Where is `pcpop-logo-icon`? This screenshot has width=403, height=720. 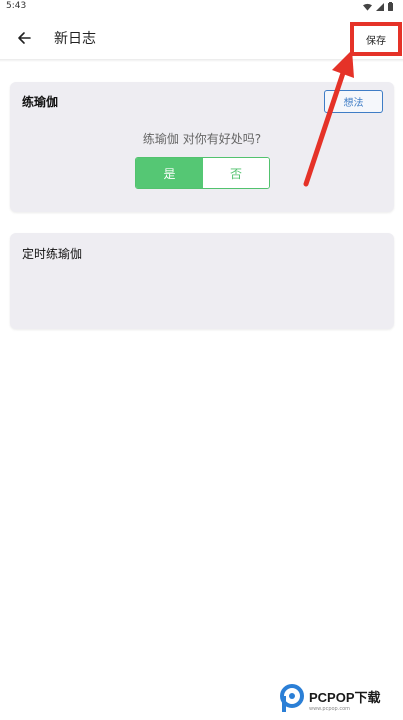 pcpop-logo-icon is located at coordinates (292, 698).